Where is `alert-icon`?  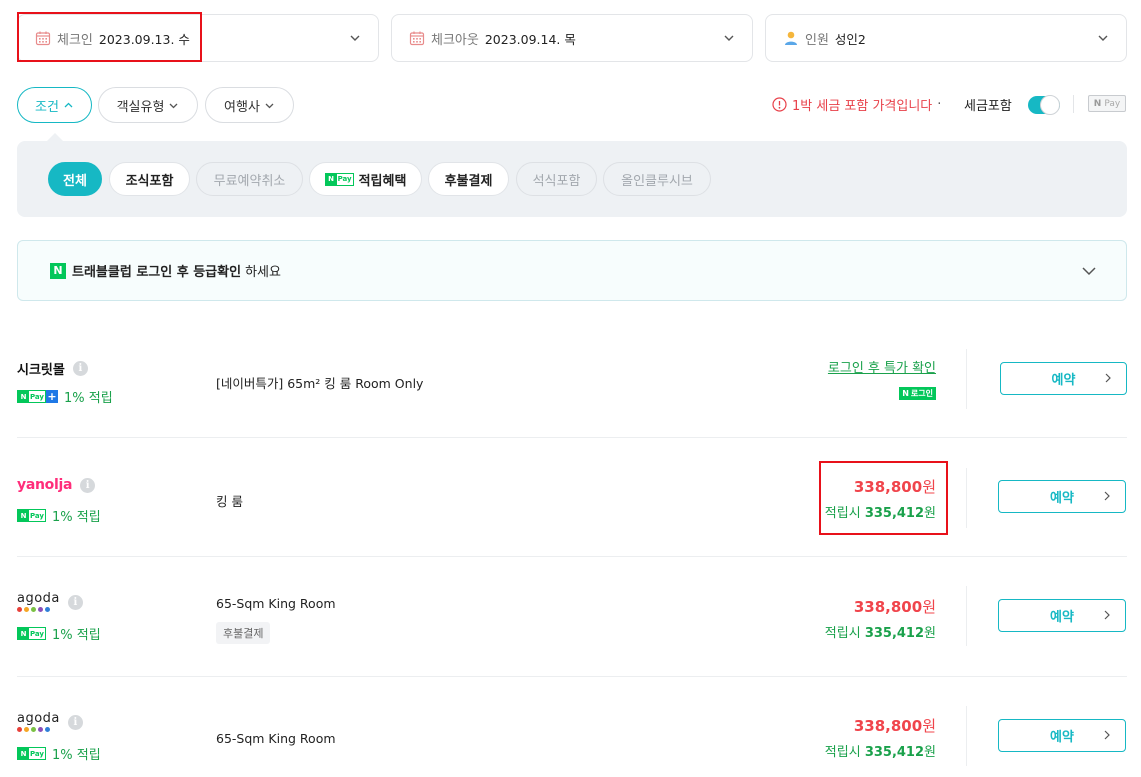
alert-icon is located at coordinates (779, 104).